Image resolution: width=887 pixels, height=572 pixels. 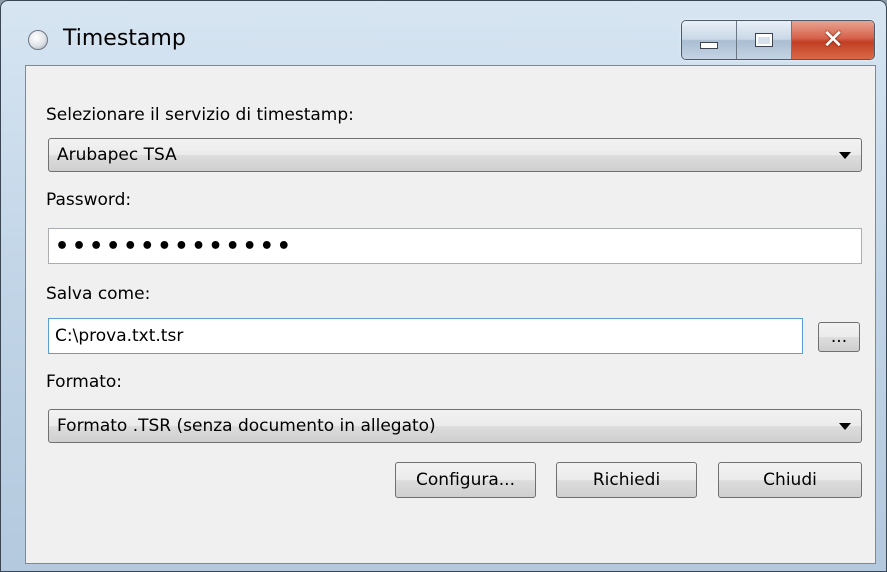 What do you see at coordinates (709, 45) in the screenshot?
I see `minimize-icon` at bounding box center [709, 45].